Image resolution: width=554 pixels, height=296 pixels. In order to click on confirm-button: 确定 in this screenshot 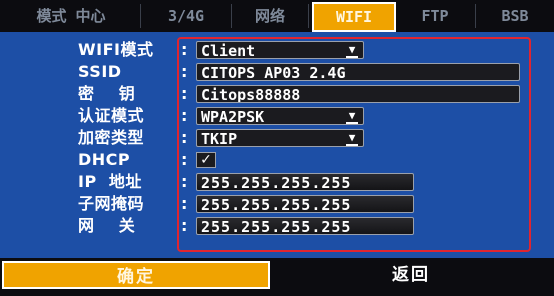, I will do `click(136, 275)`.